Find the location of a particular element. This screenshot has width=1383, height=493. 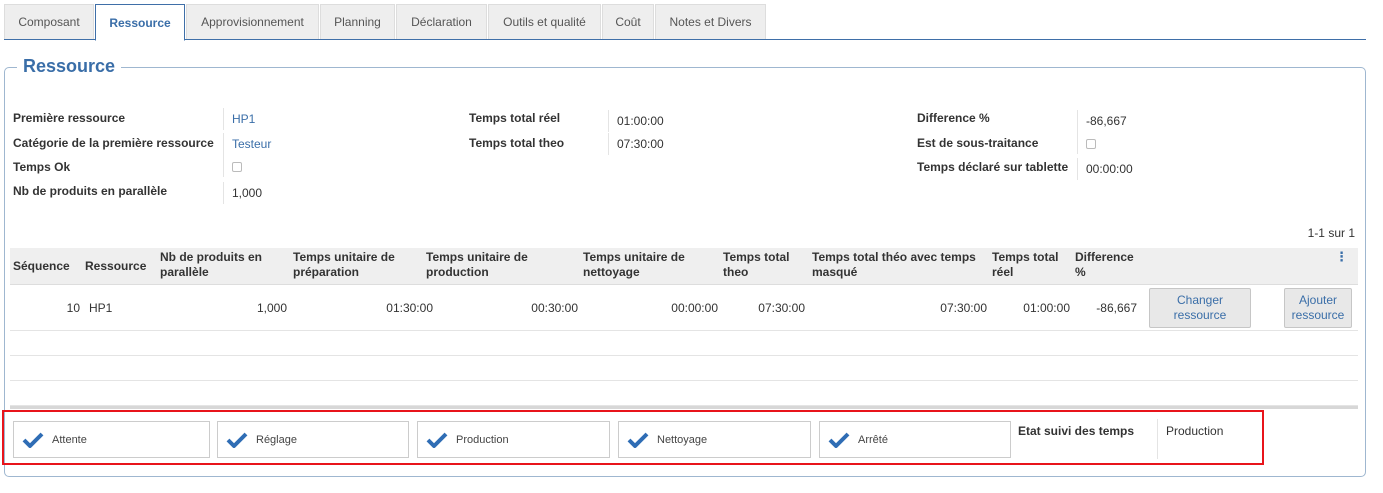

cell-t-nettoyage: 00:00:00 is located at coordinates (694, 308).